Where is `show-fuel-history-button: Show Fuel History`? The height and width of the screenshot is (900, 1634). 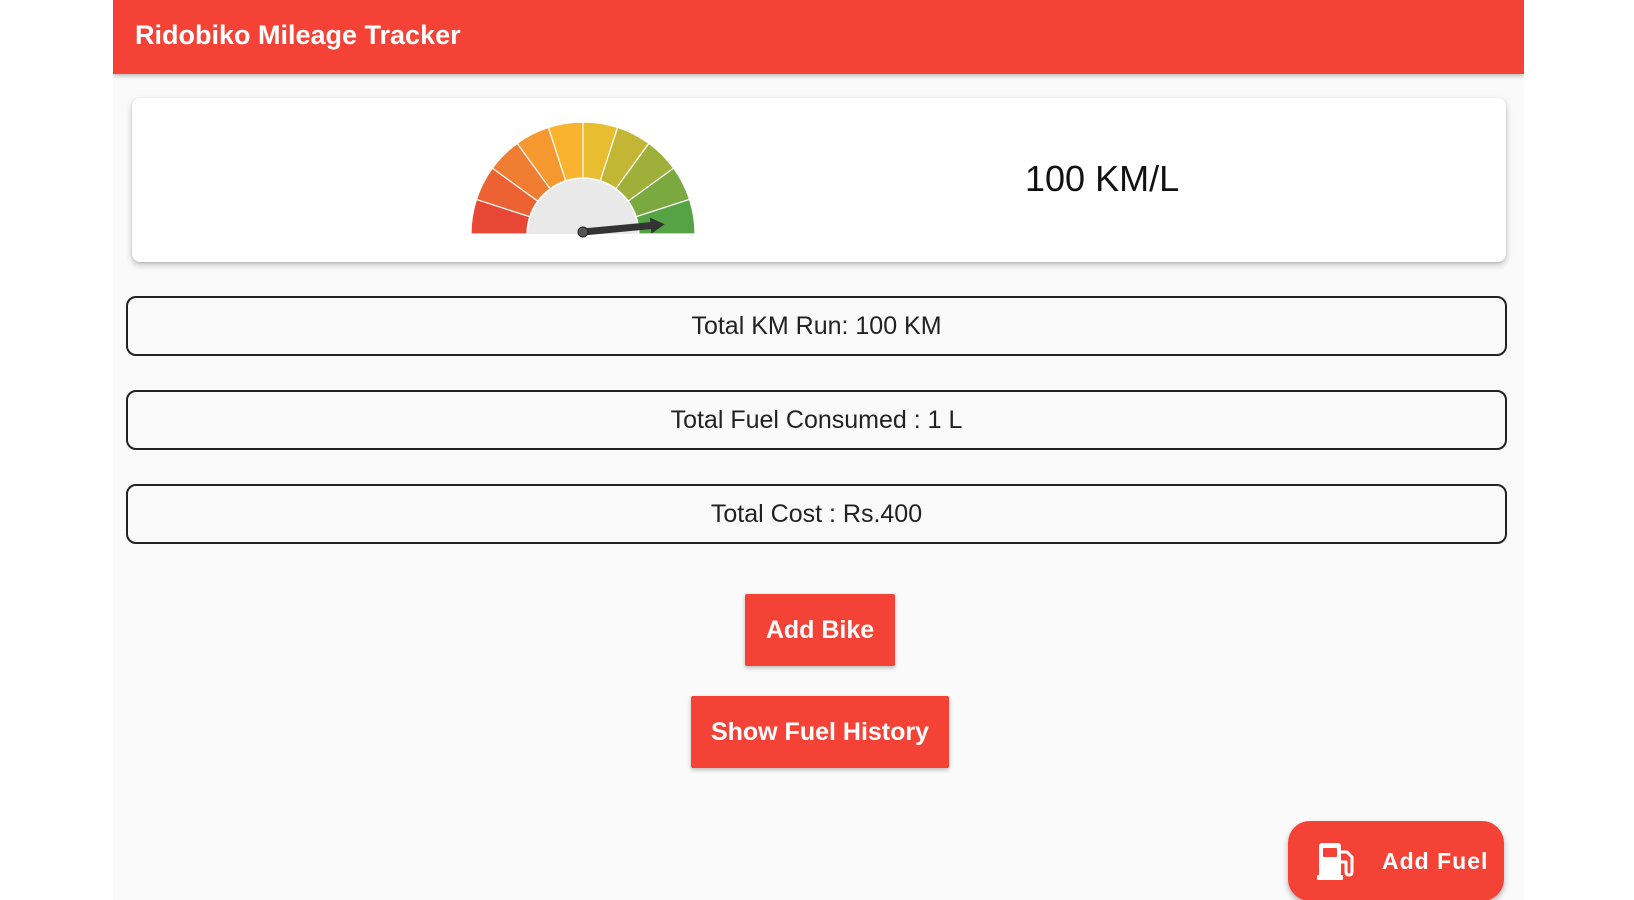 show-fuel-history-button: Show Fuel History is located at coordinates (820, 732).